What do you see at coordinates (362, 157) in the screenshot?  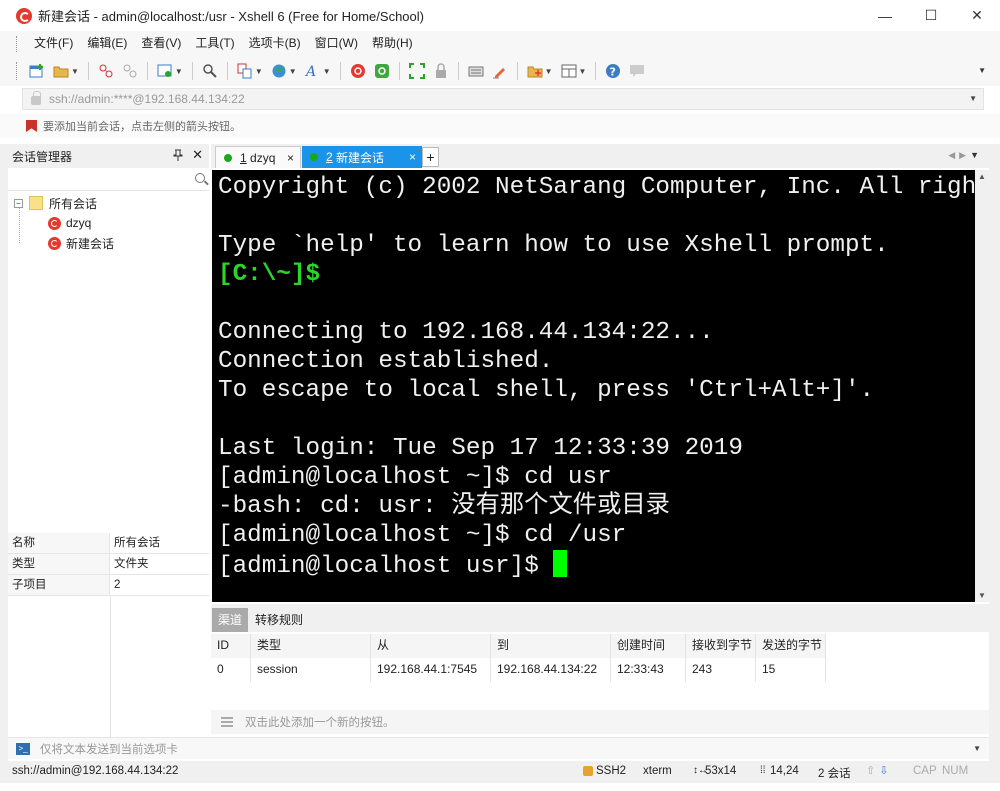 I see `tab-new-session: 2 新建会话 ×` at bounding box center [362, 157].